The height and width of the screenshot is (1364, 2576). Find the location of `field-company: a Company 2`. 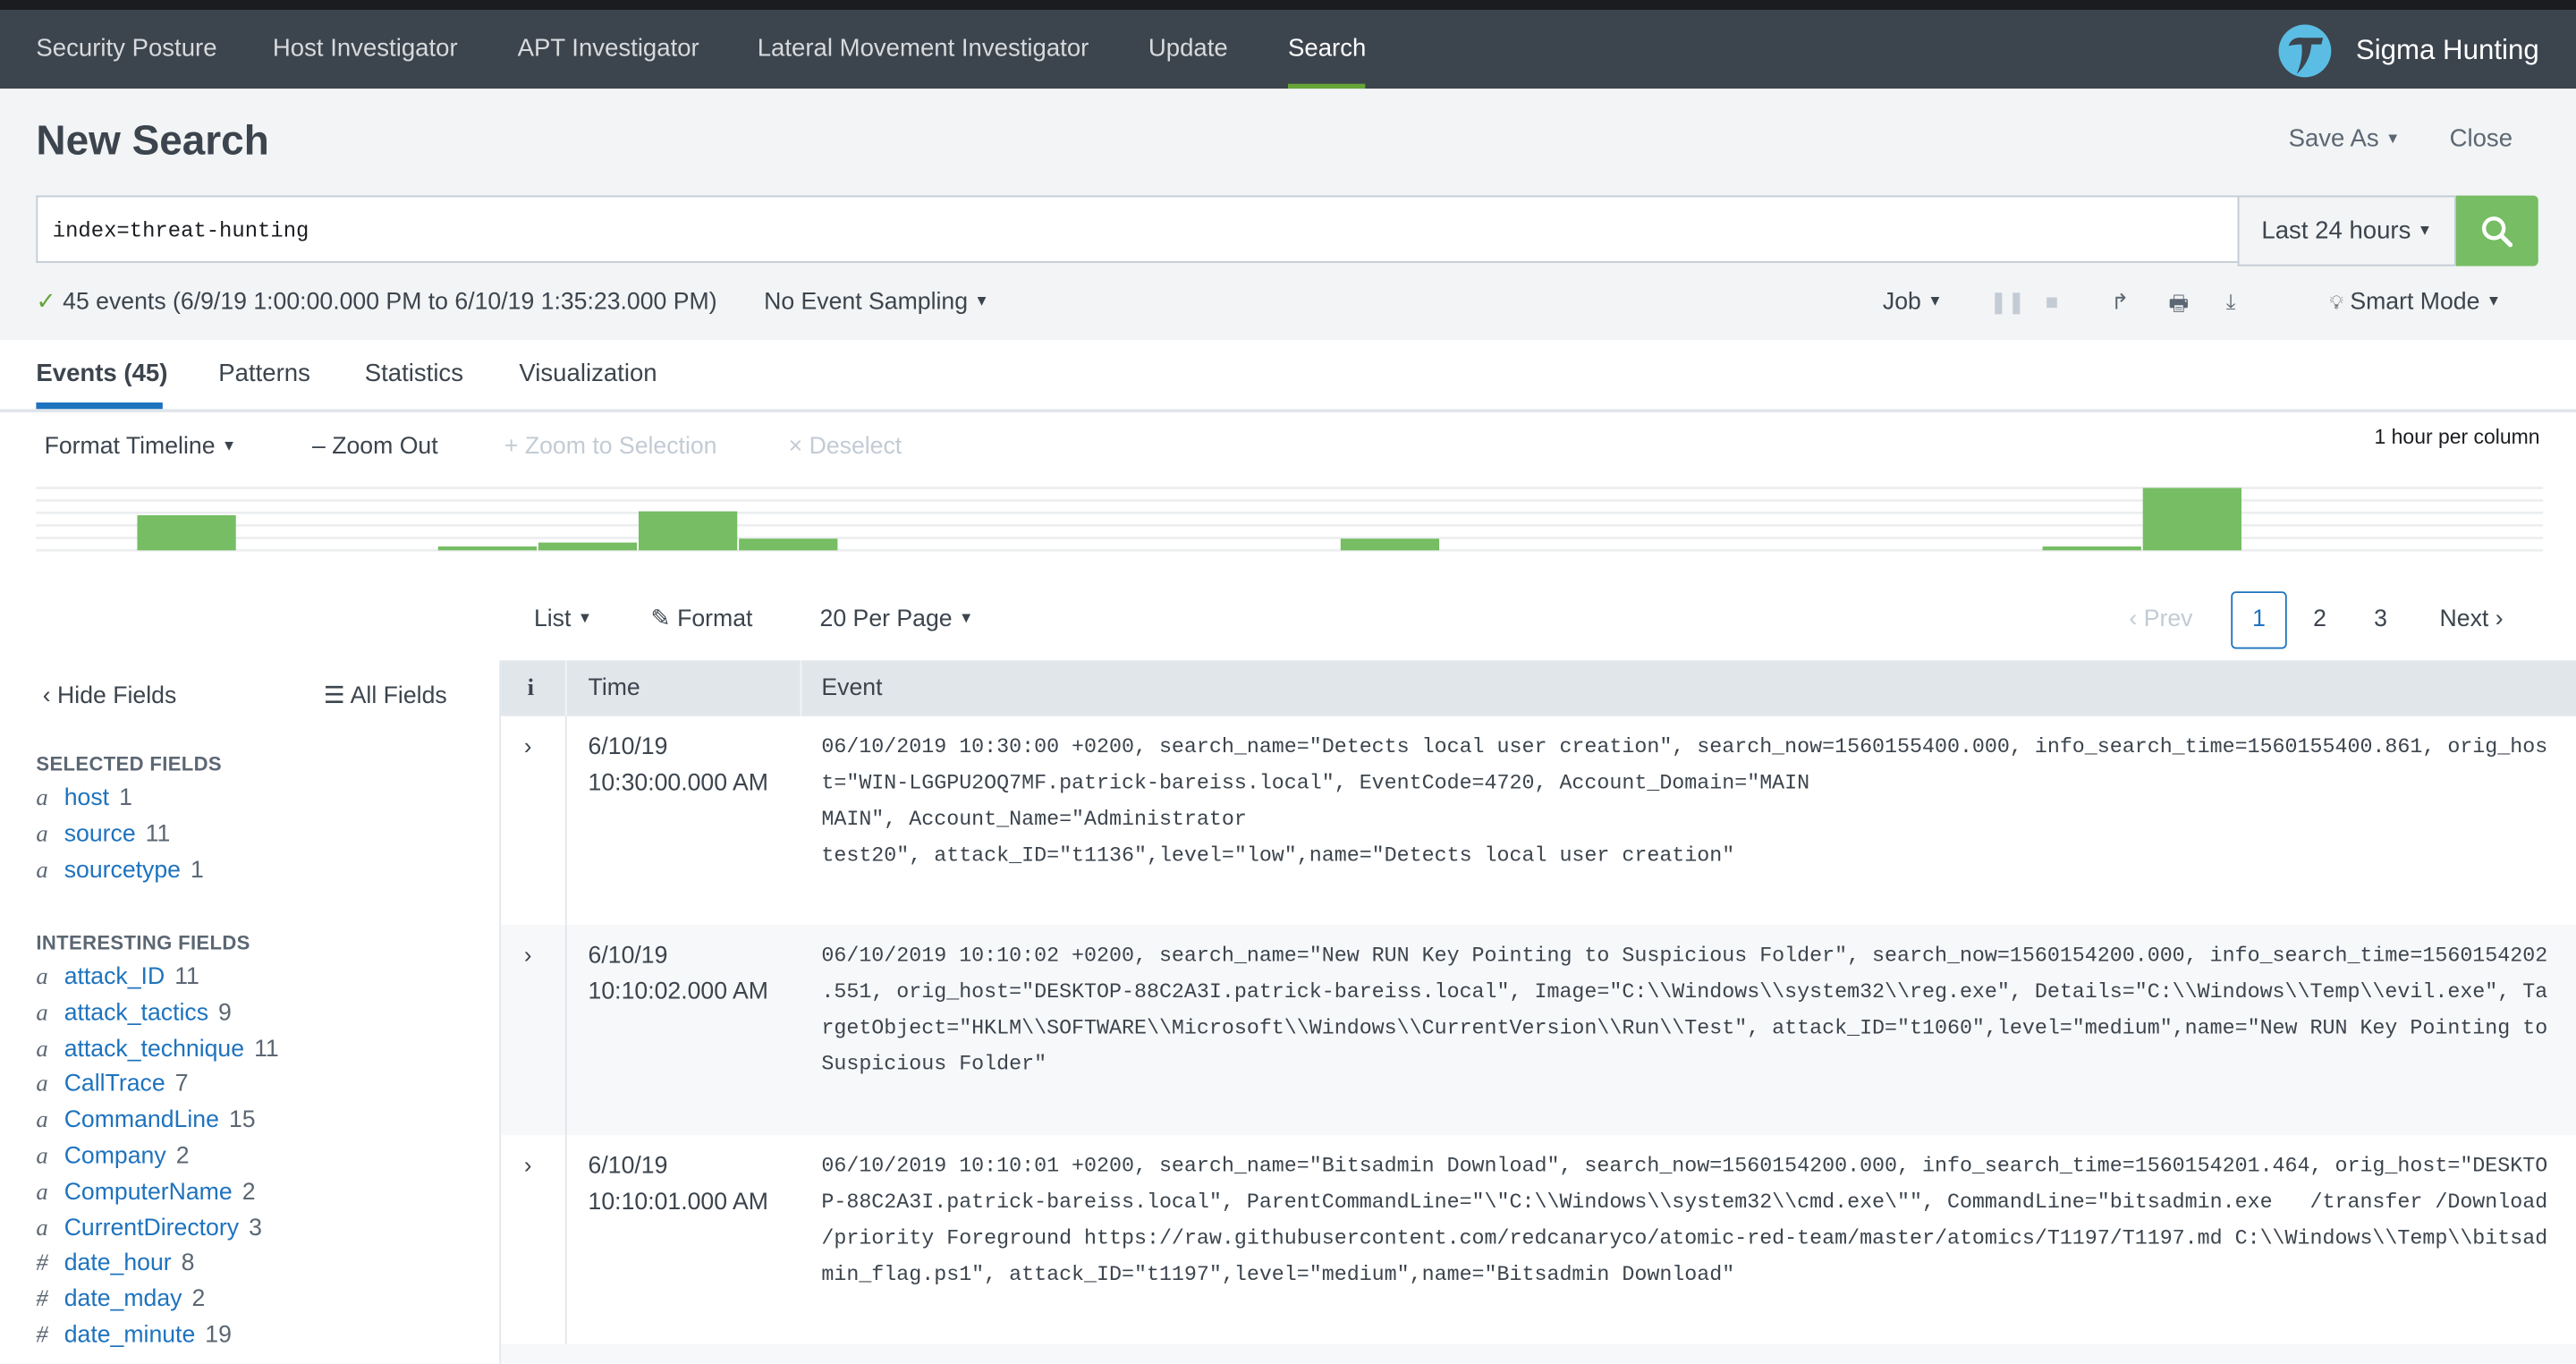

field-company: a Company 2 is located at coordinates (112, 1157).